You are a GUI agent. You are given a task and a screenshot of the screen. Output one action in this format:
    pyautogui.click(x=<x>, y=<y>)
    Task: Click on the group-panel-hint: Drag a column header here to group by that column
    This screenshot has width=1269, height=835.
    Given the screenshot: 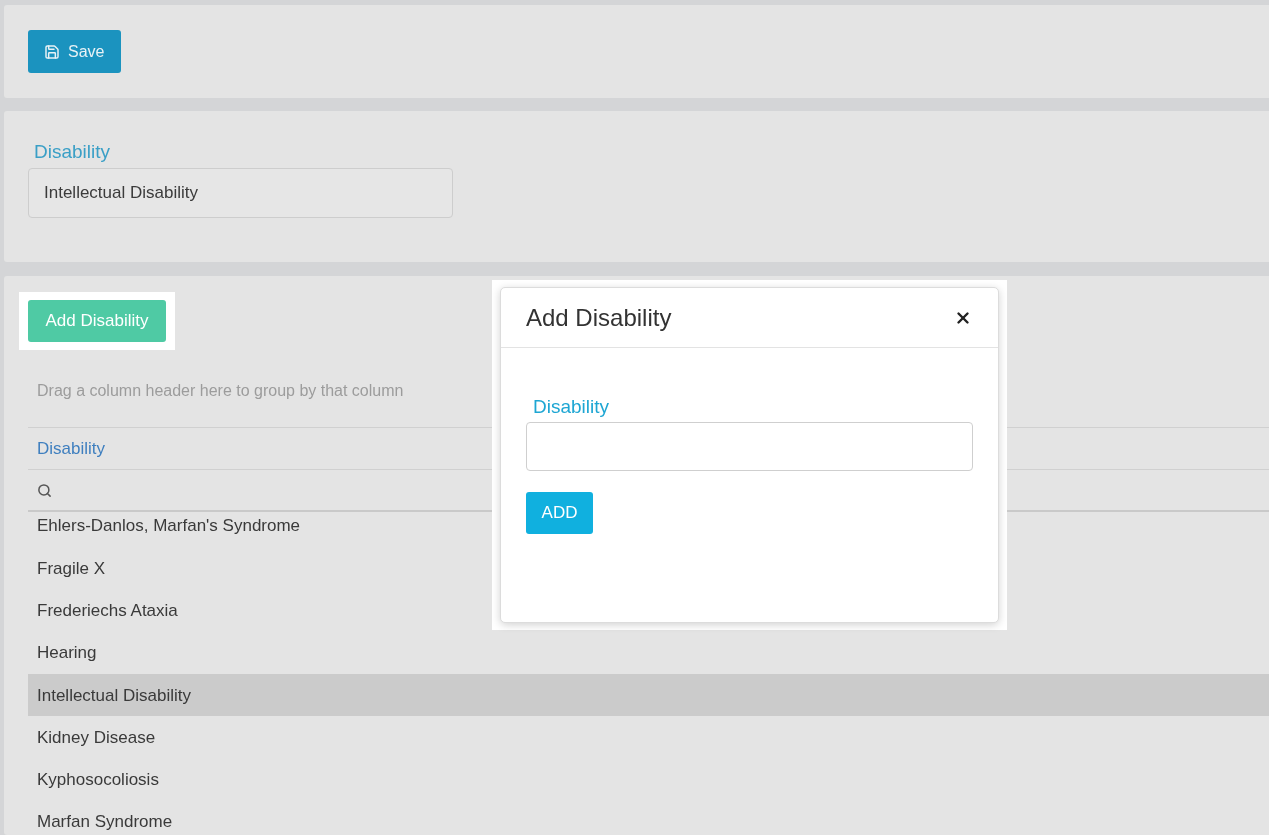 What is the action you would take?
    pyautogui.click(x=220, y=391)
    